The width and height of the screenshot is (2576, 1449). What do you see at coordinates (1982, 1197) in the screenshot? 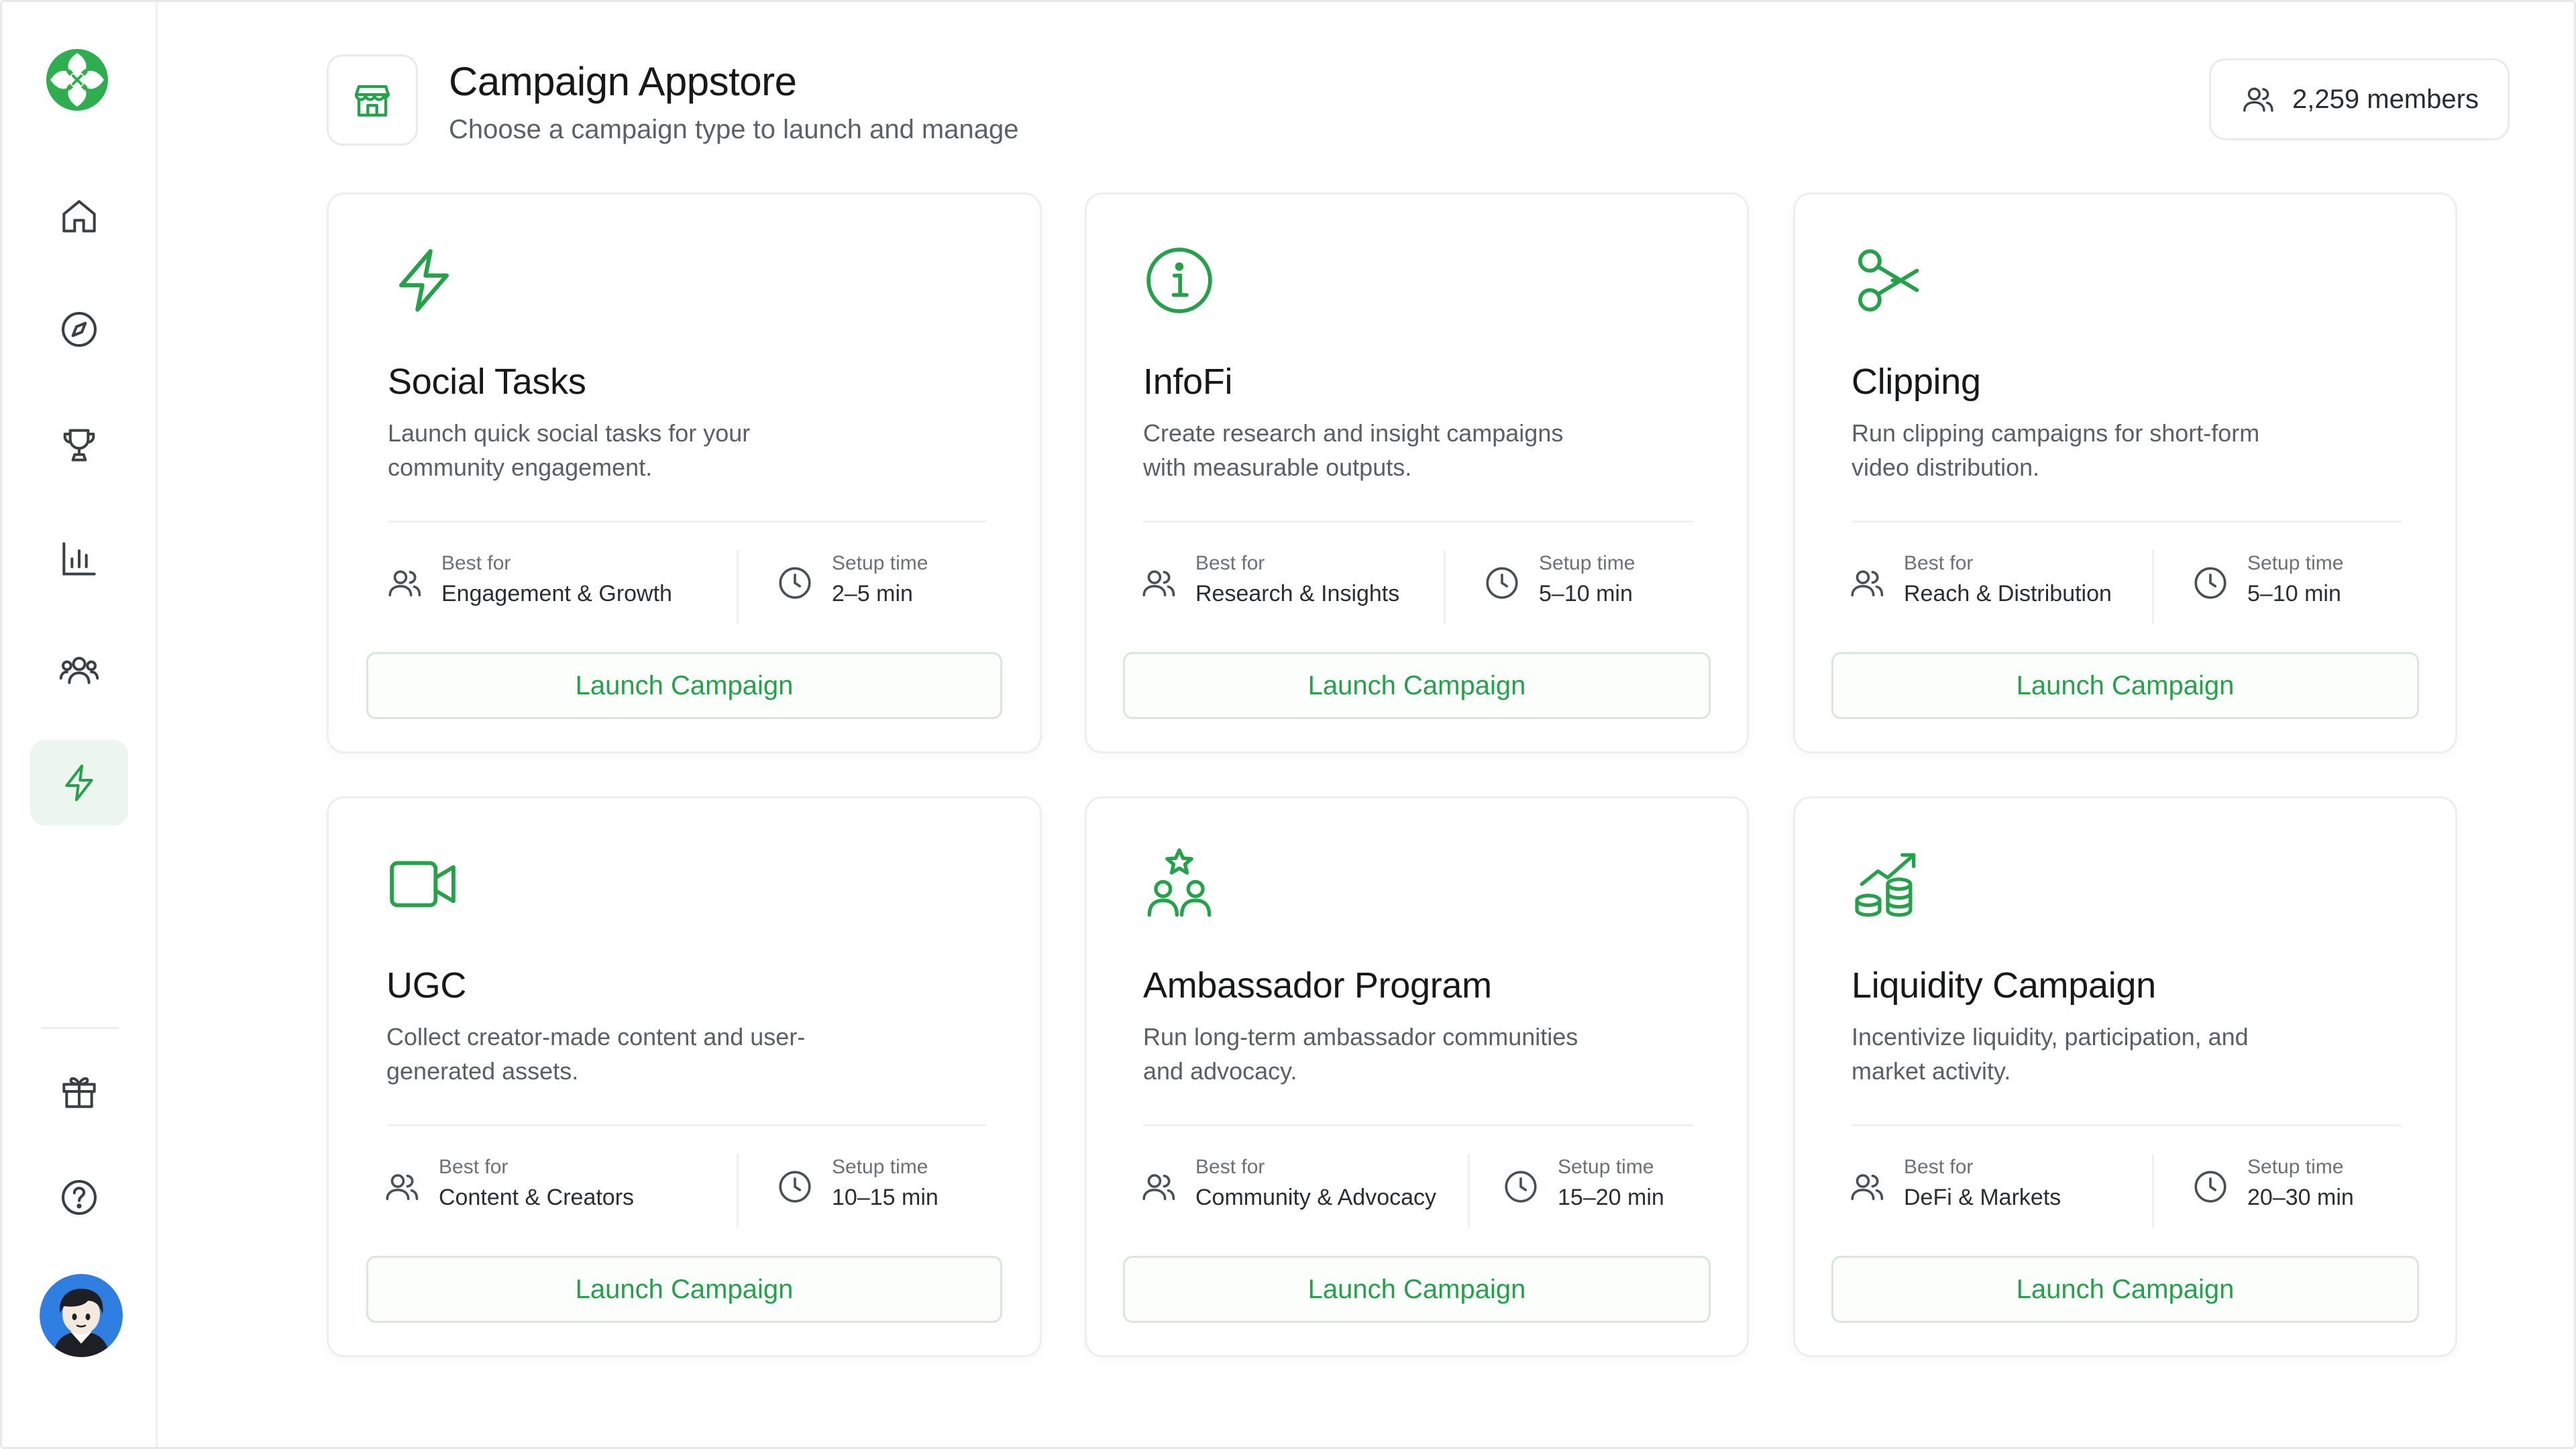
I see `best-for-value: DeFi & Markets` at bounding box center [1982, 1197].